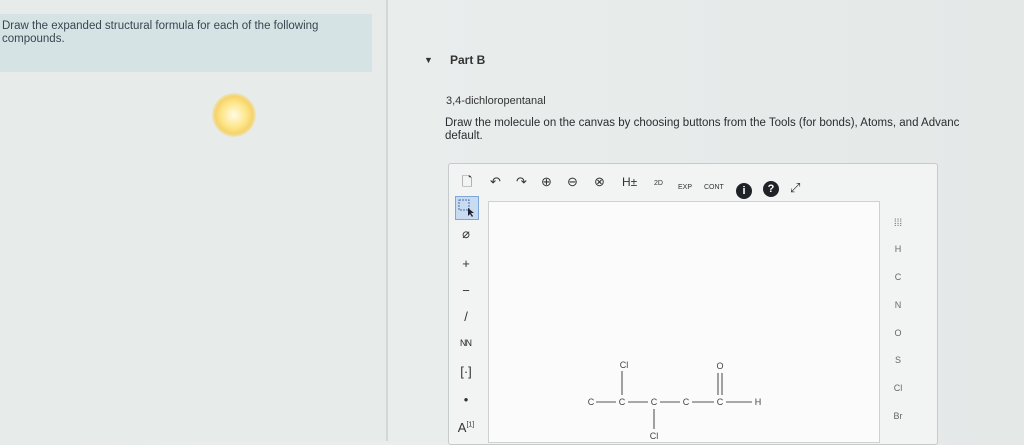 This screenshot has width=1024, height=445. What do you see at coordinates (898, 277) in the screenshot?
I see `atom-button-c: C` at bounding box center [898, 277].